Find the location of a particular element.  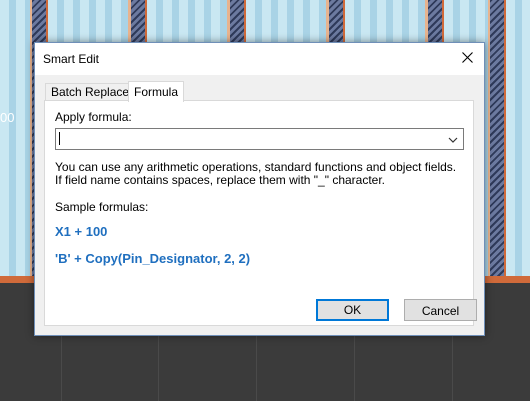

formula-input is located at coordinates (250, 138).